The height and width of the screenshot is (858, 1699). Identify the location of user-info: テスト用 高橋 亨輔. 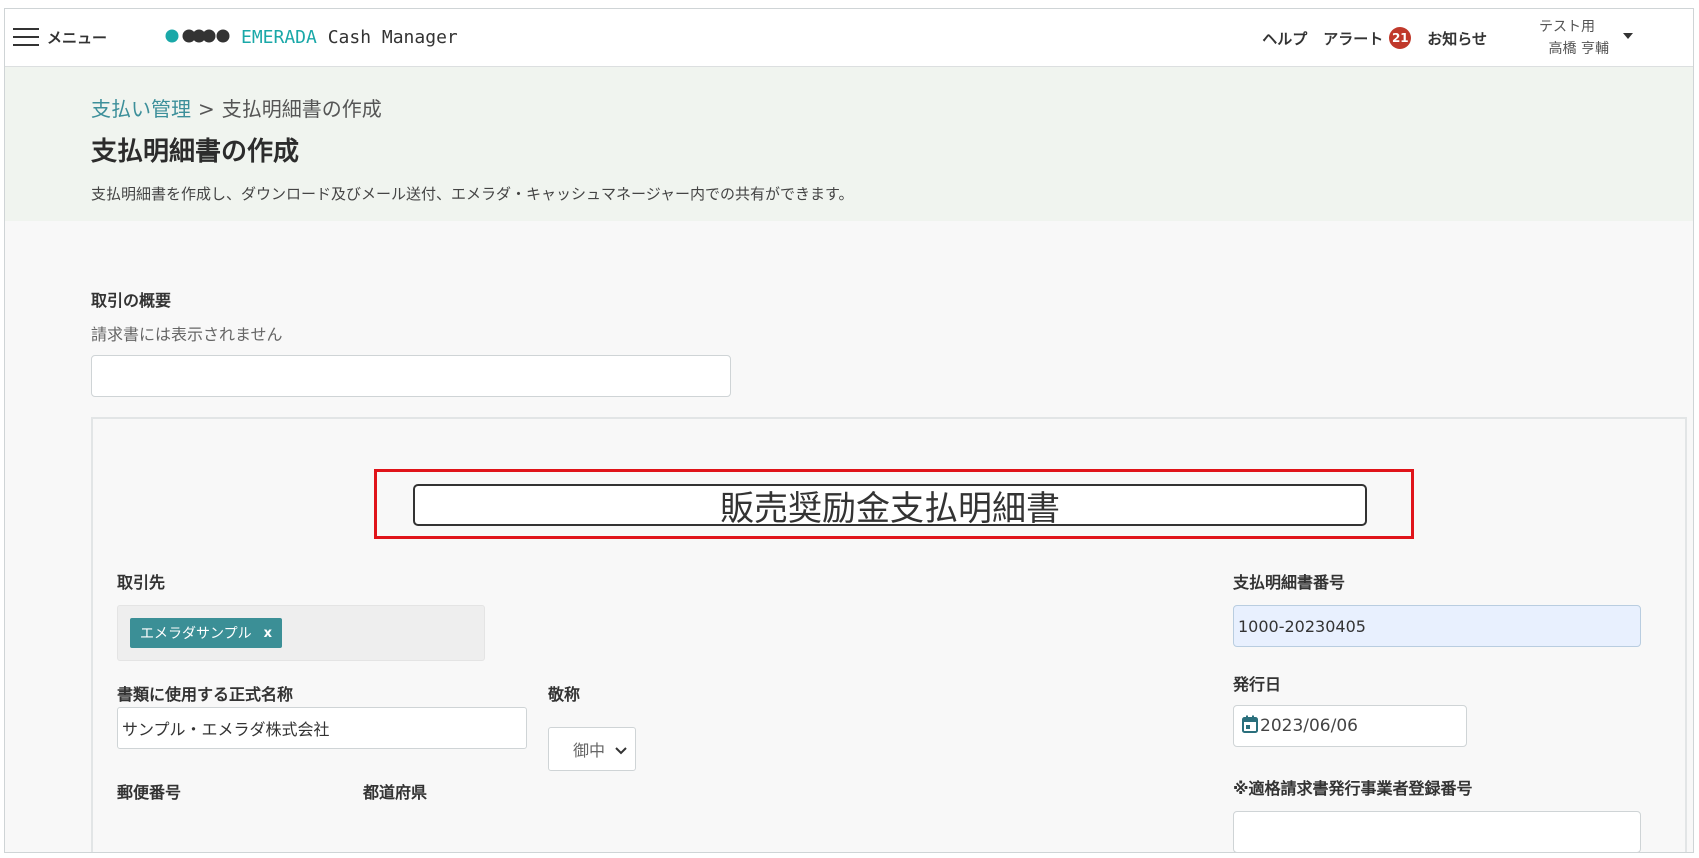
(1574, 38).